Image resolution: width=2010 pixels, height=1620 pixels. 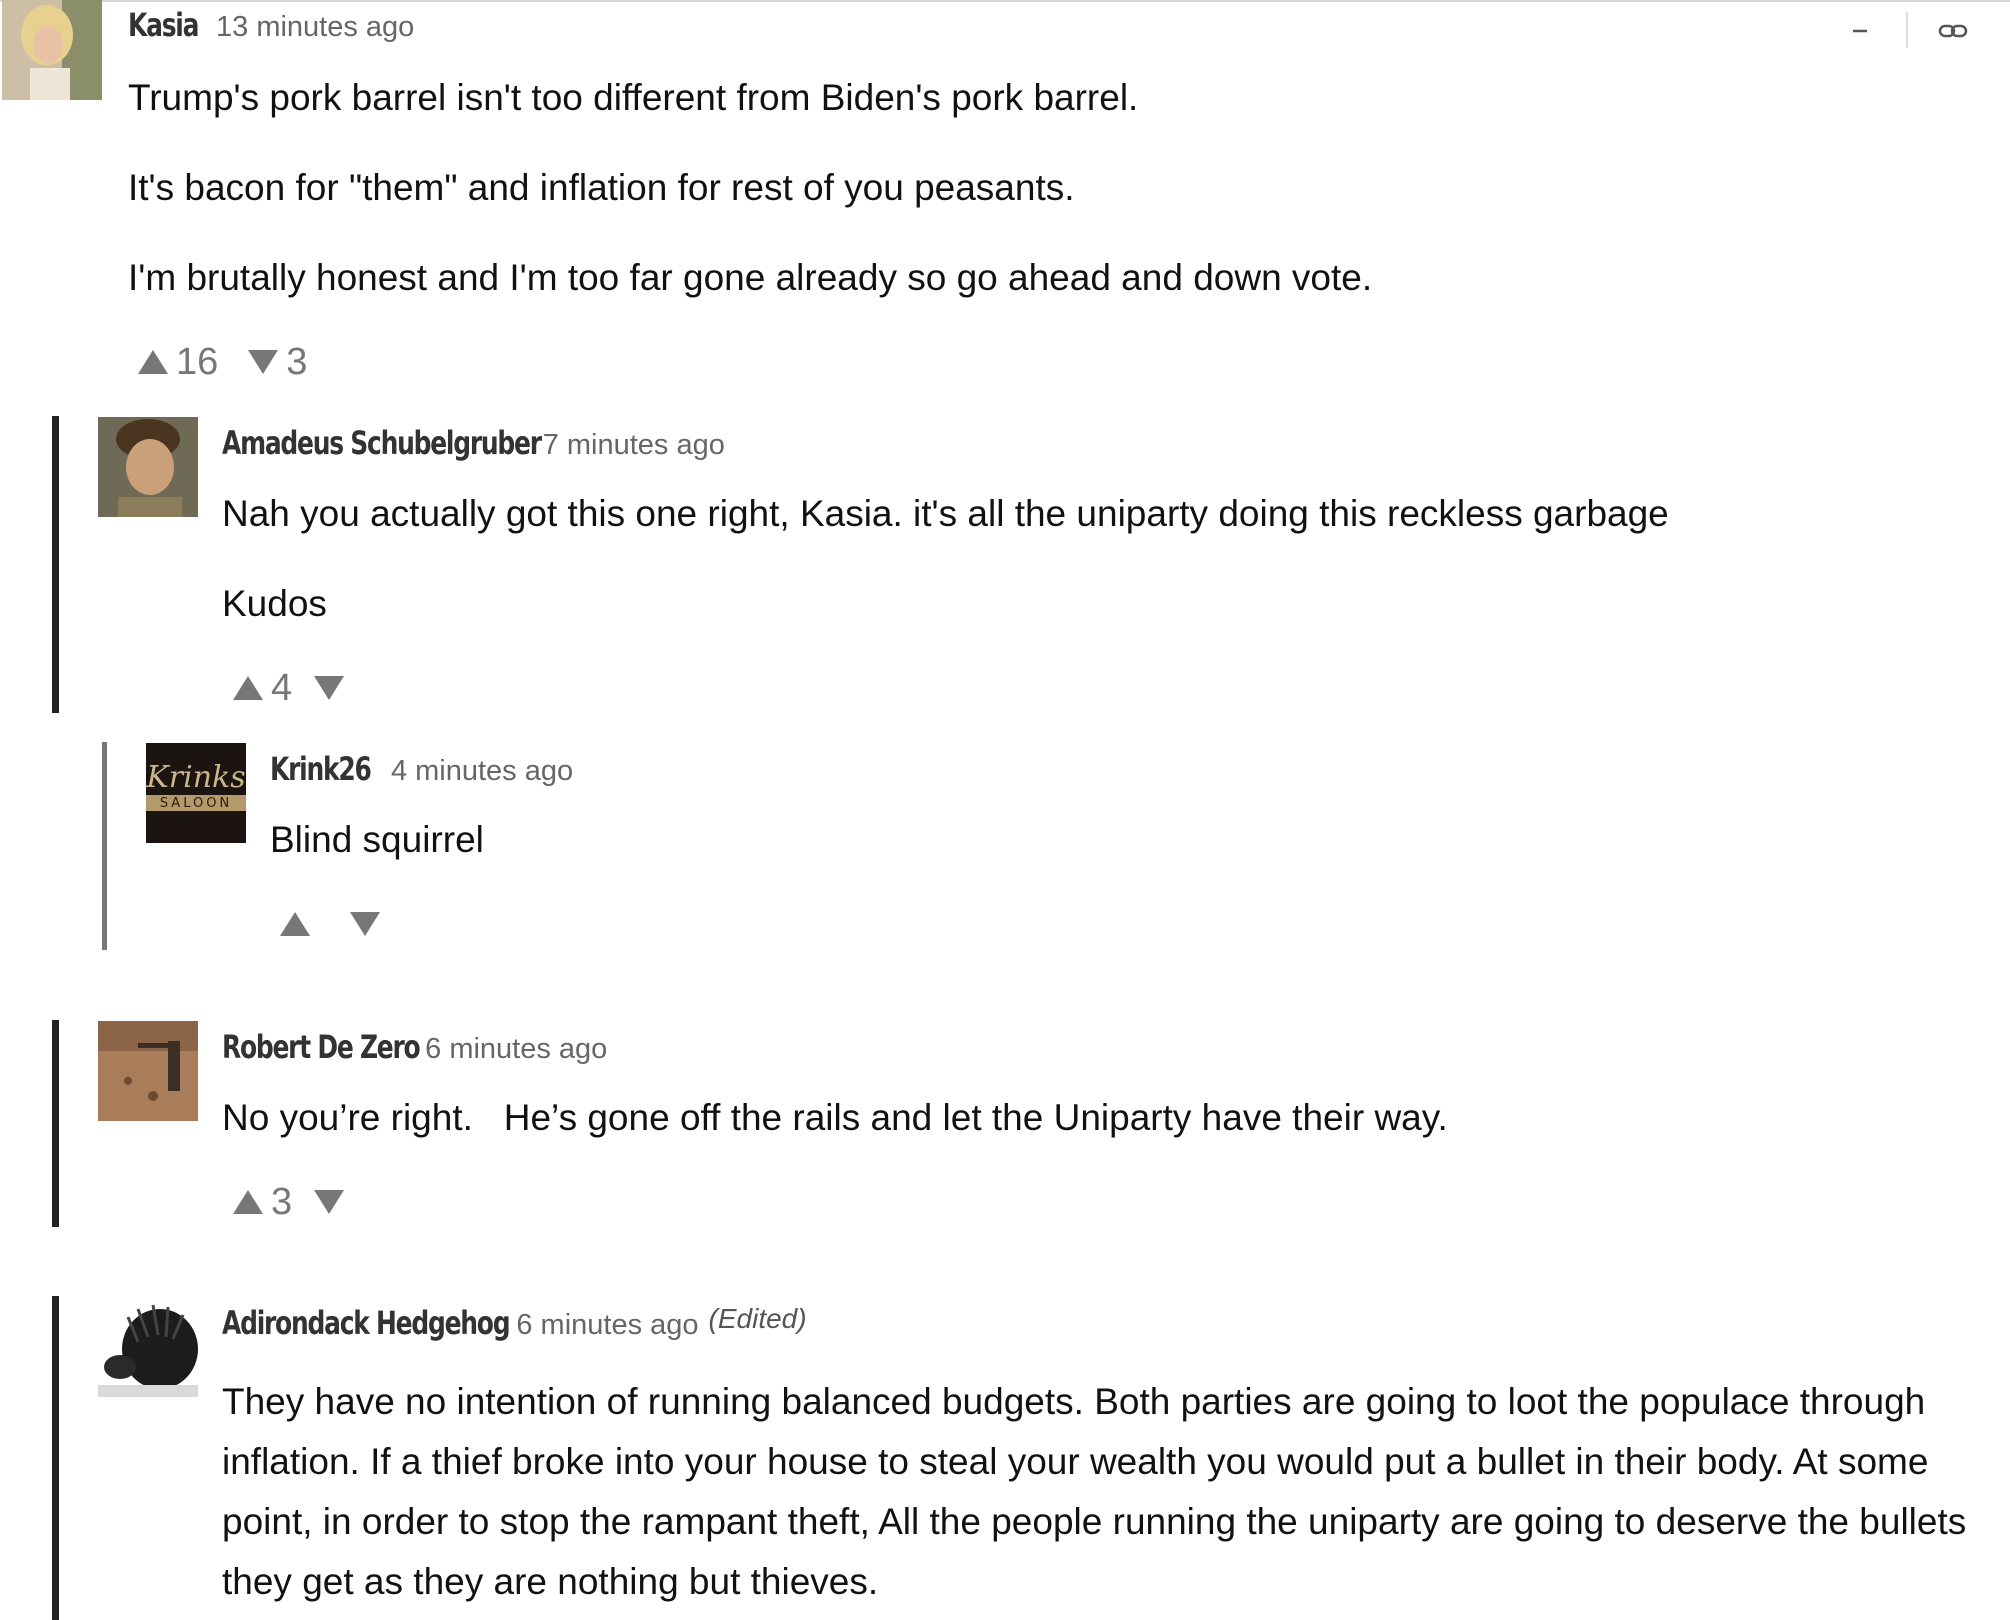 I want to click on vote-bar: 4, so click(x=289, y=688).